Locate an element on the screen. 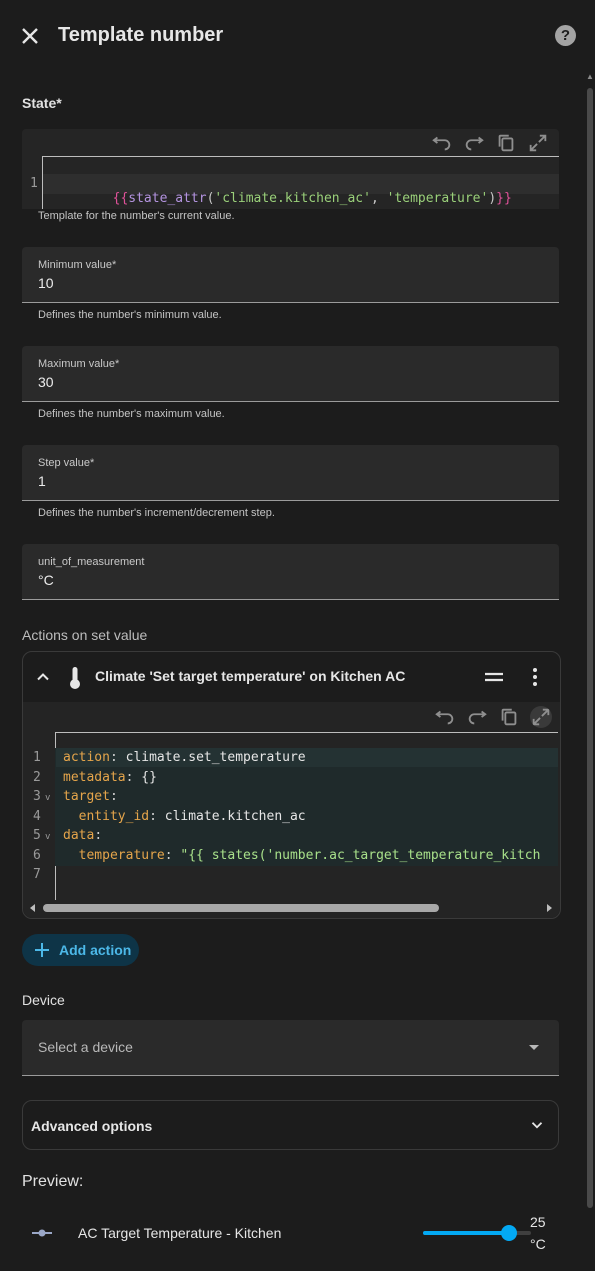 Image resolution: width=595 pixels, height=1271 pixels. dialog-title: Template number is located at coordinates (141, 35).